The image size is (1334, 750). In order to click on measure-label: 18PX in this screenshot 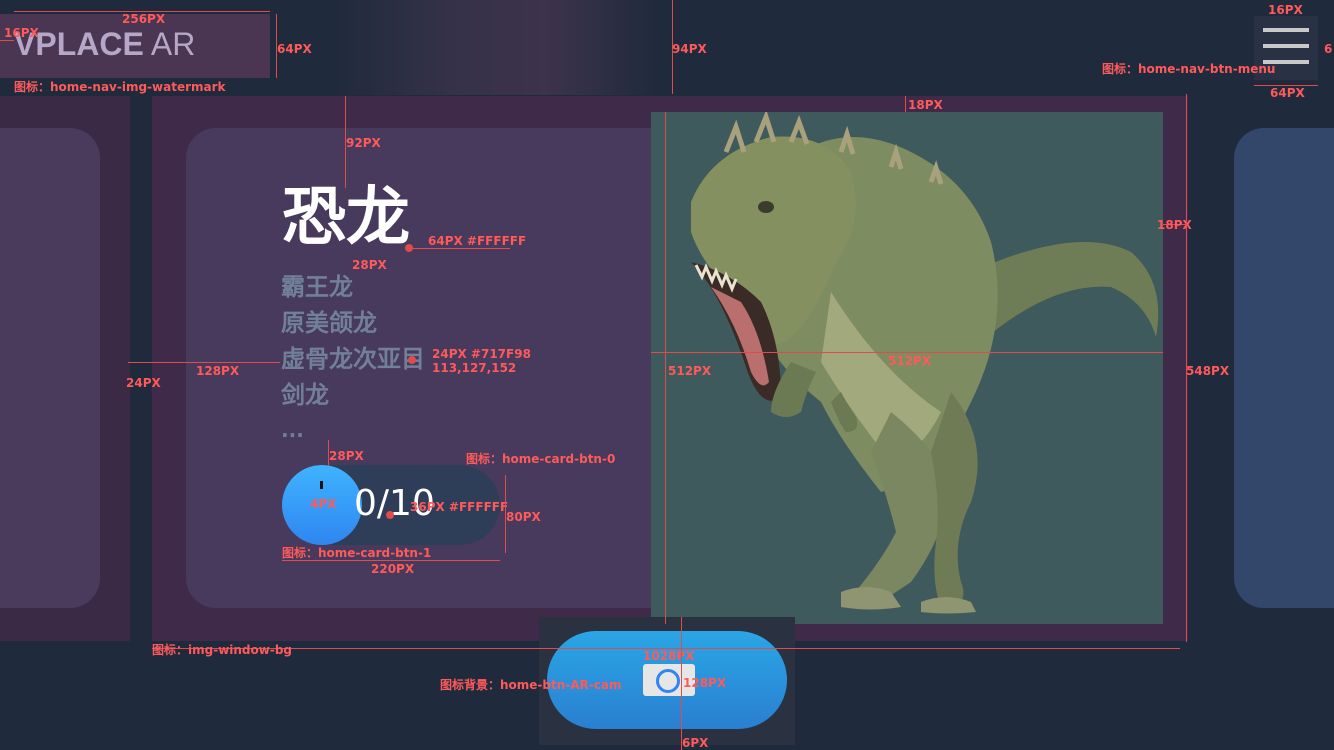, I will do `click(925, 105)`.